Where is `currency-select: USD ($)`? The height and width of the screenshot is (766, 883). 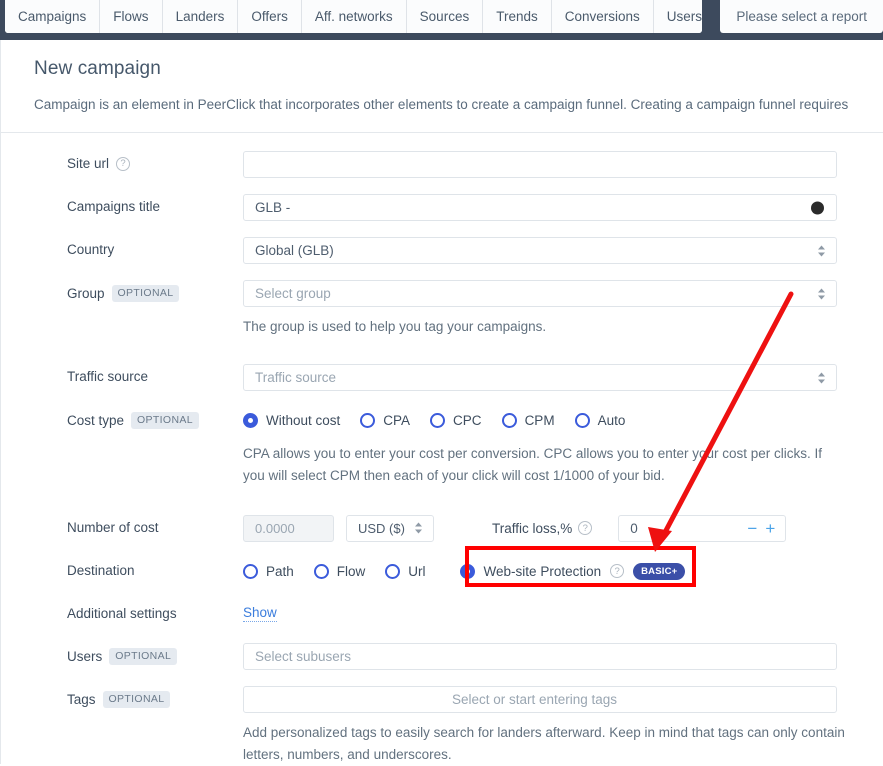 currency-select: USD ($) is located at coordinates (390, 528).